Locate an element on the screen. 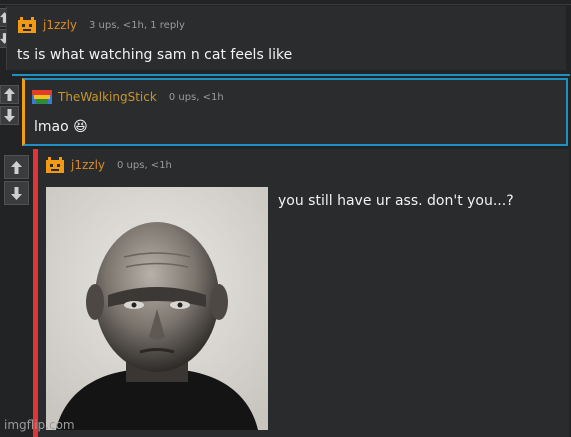  comment-reply: TheWalkingStick 0 ups, <1h lmao 😆 is located at coordinates (295, 112).